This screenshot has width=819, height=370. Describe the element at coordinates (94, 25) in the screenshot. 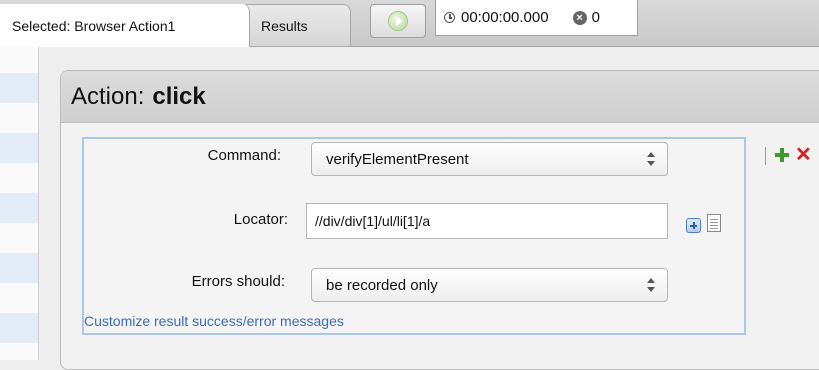

I see `tab-selected-label: Selected: Browser Action1` at that location.